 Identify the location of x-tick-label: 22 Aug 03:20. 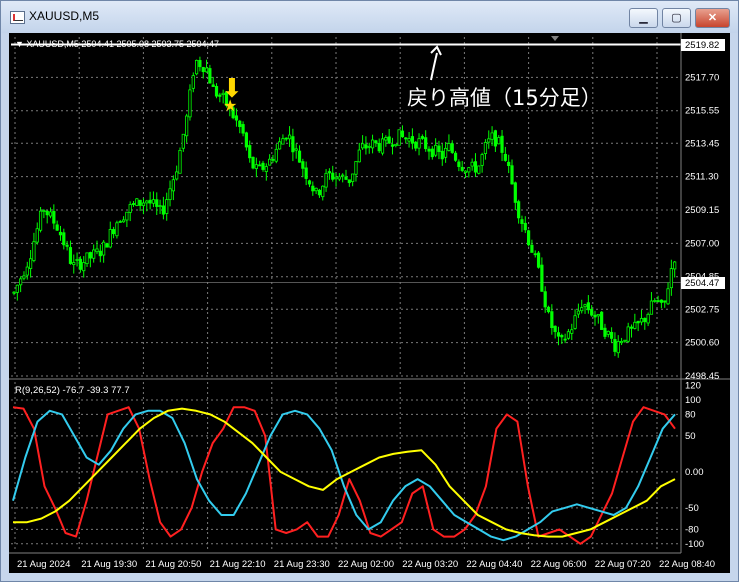
(430, 564).